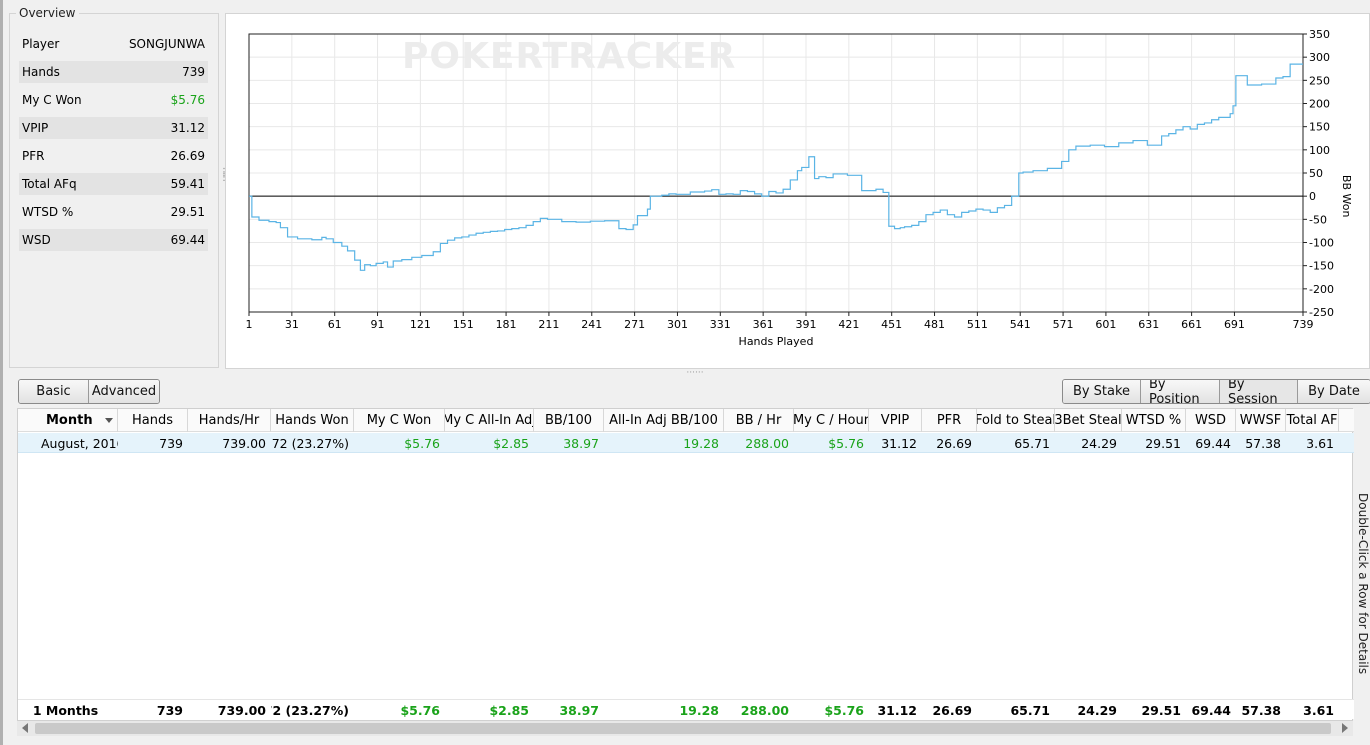  What do you see at coordinates (695, 373) in the screenshot?
I see `horizontal-splitter-handle: ······` at bounding box center [695, 373].